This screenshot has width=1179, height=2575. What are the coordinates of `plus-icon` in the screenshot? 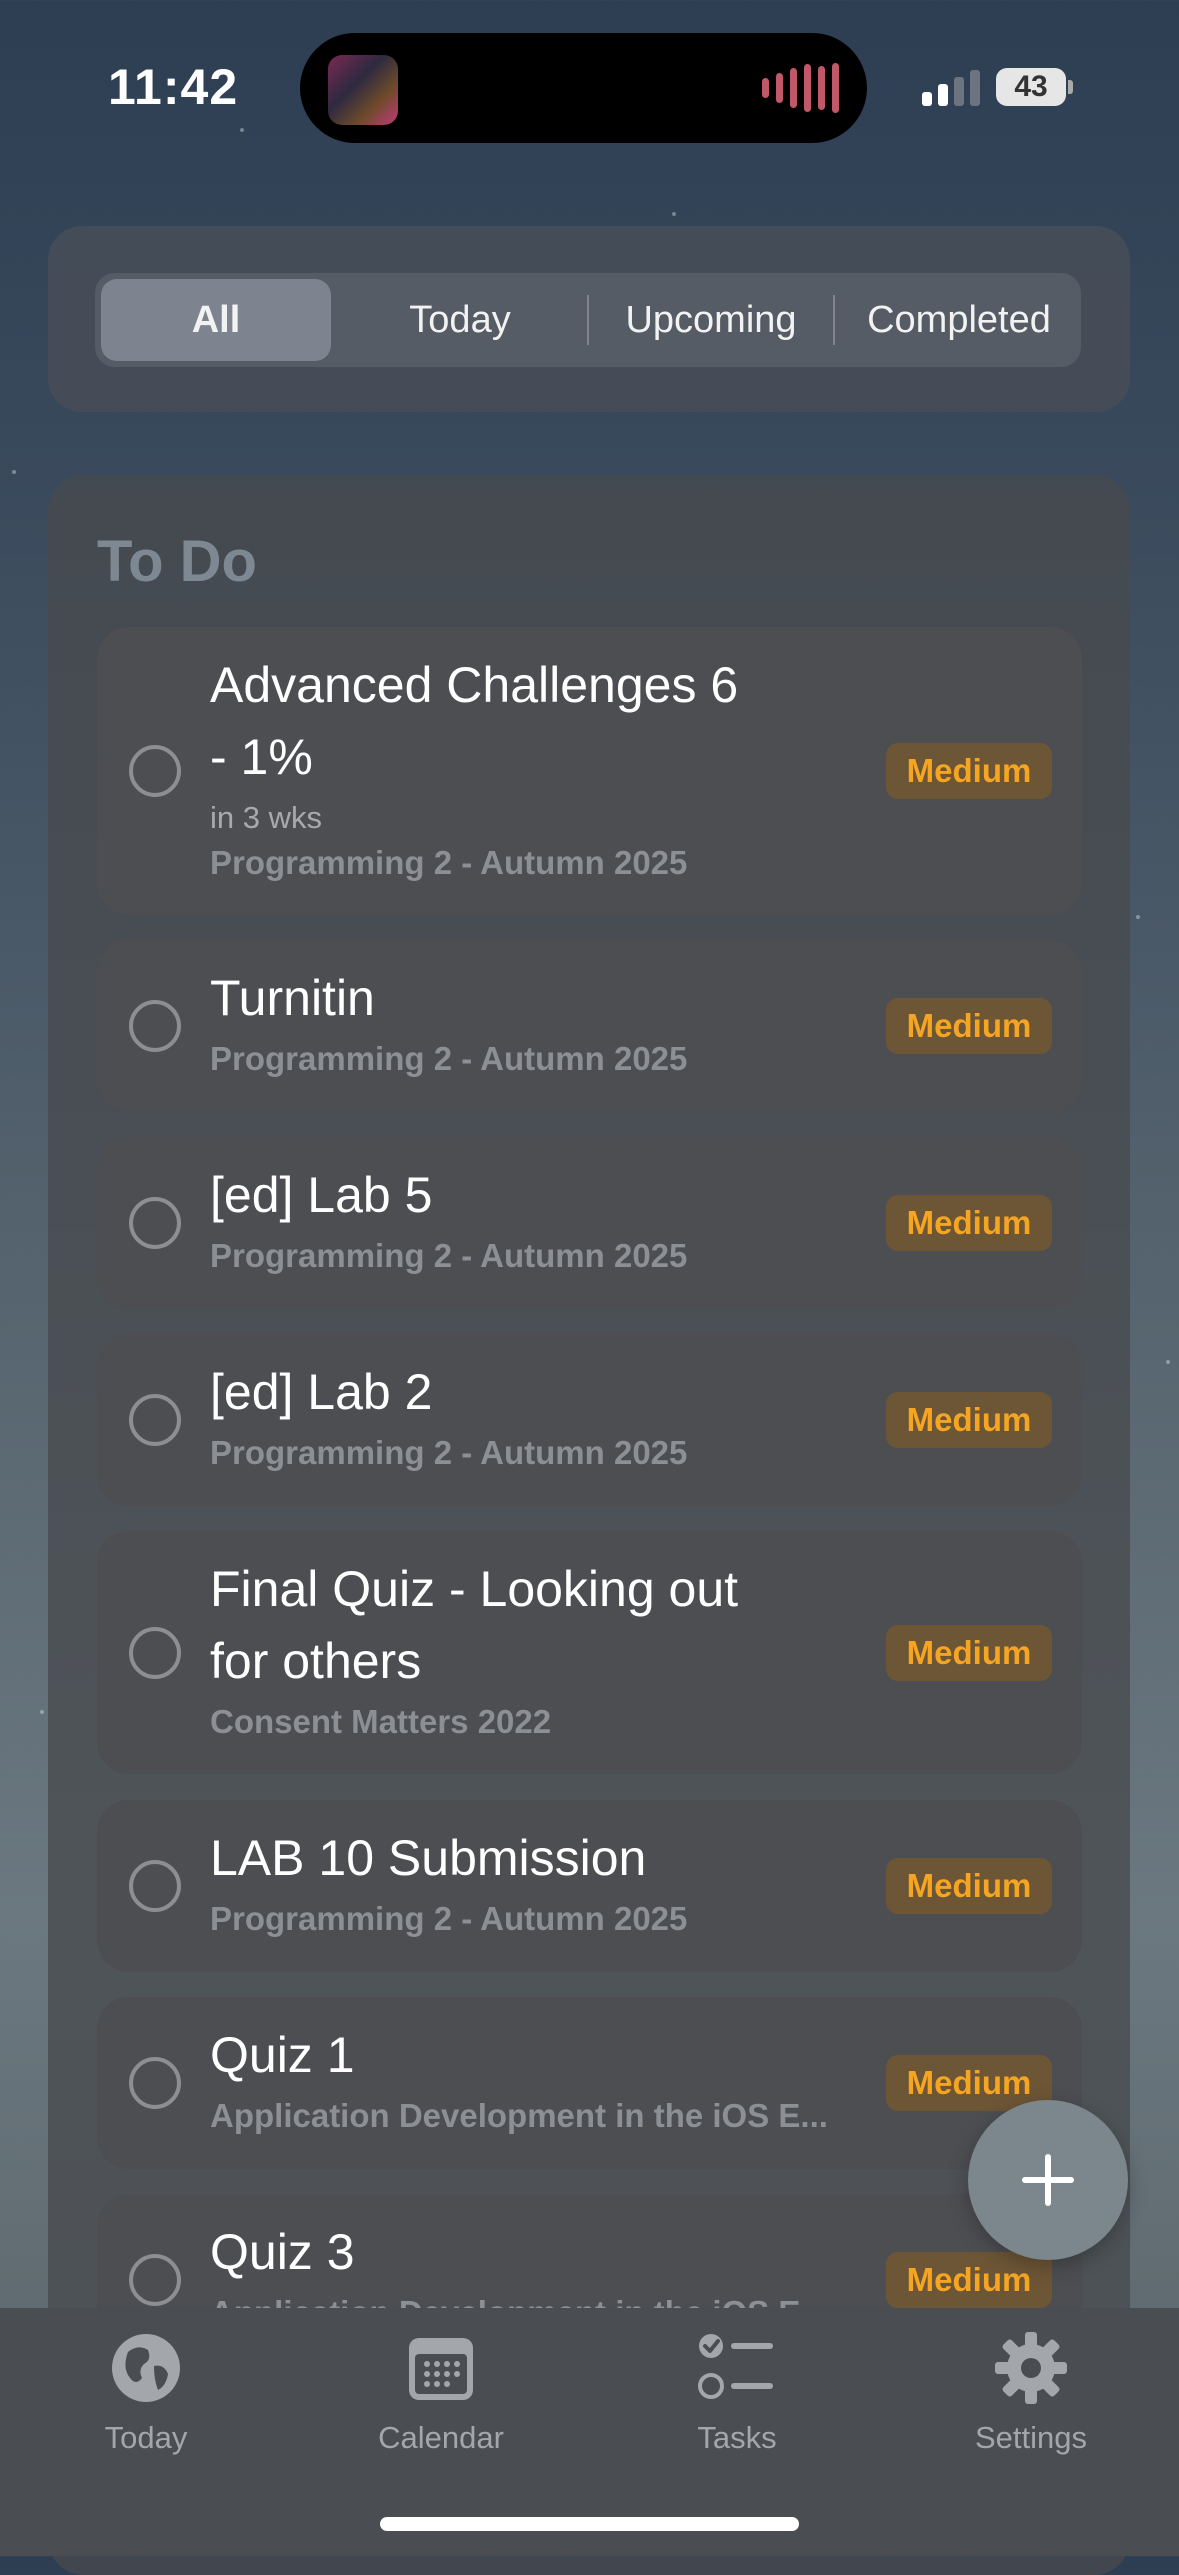 It's located at (1048, 2180).